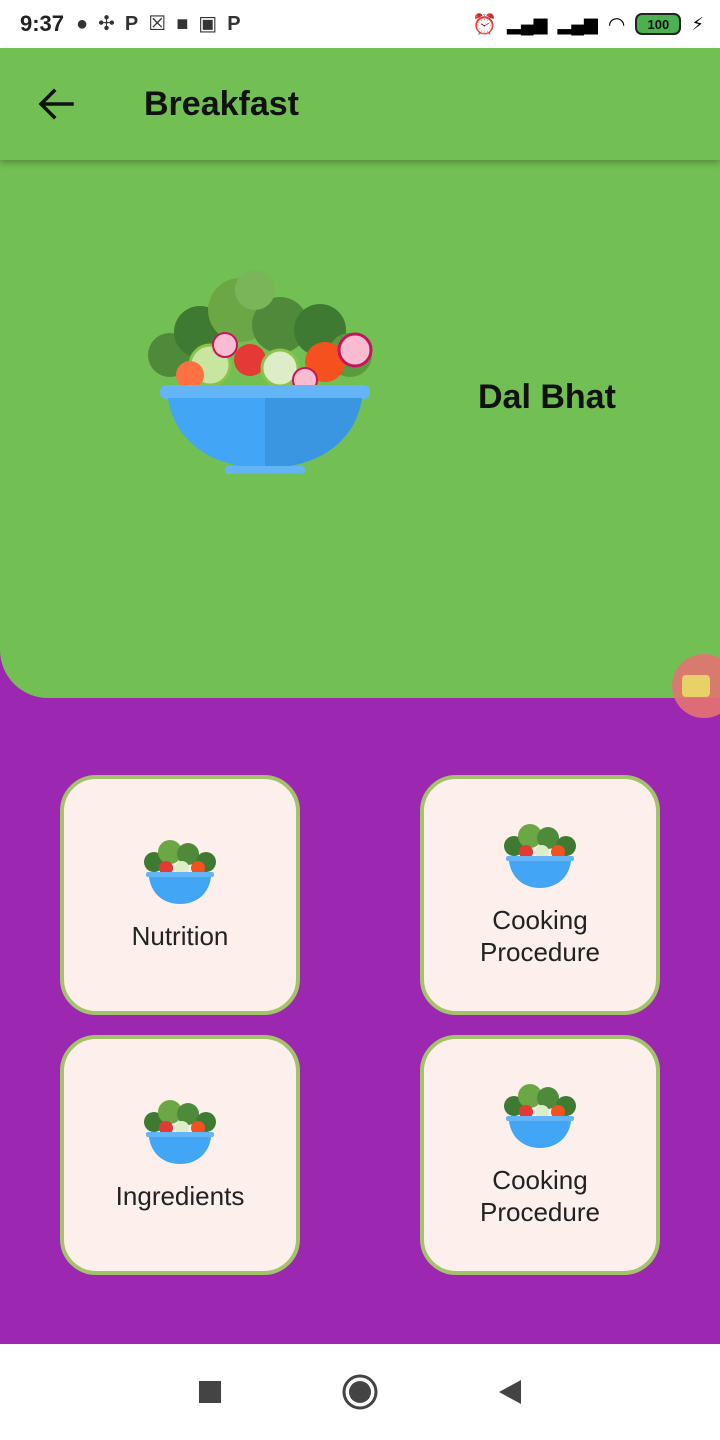  What do you see at coordinates (208, 24) in the screenshot?
I see `film-icon: ▣` at bounding box center [208, 24].